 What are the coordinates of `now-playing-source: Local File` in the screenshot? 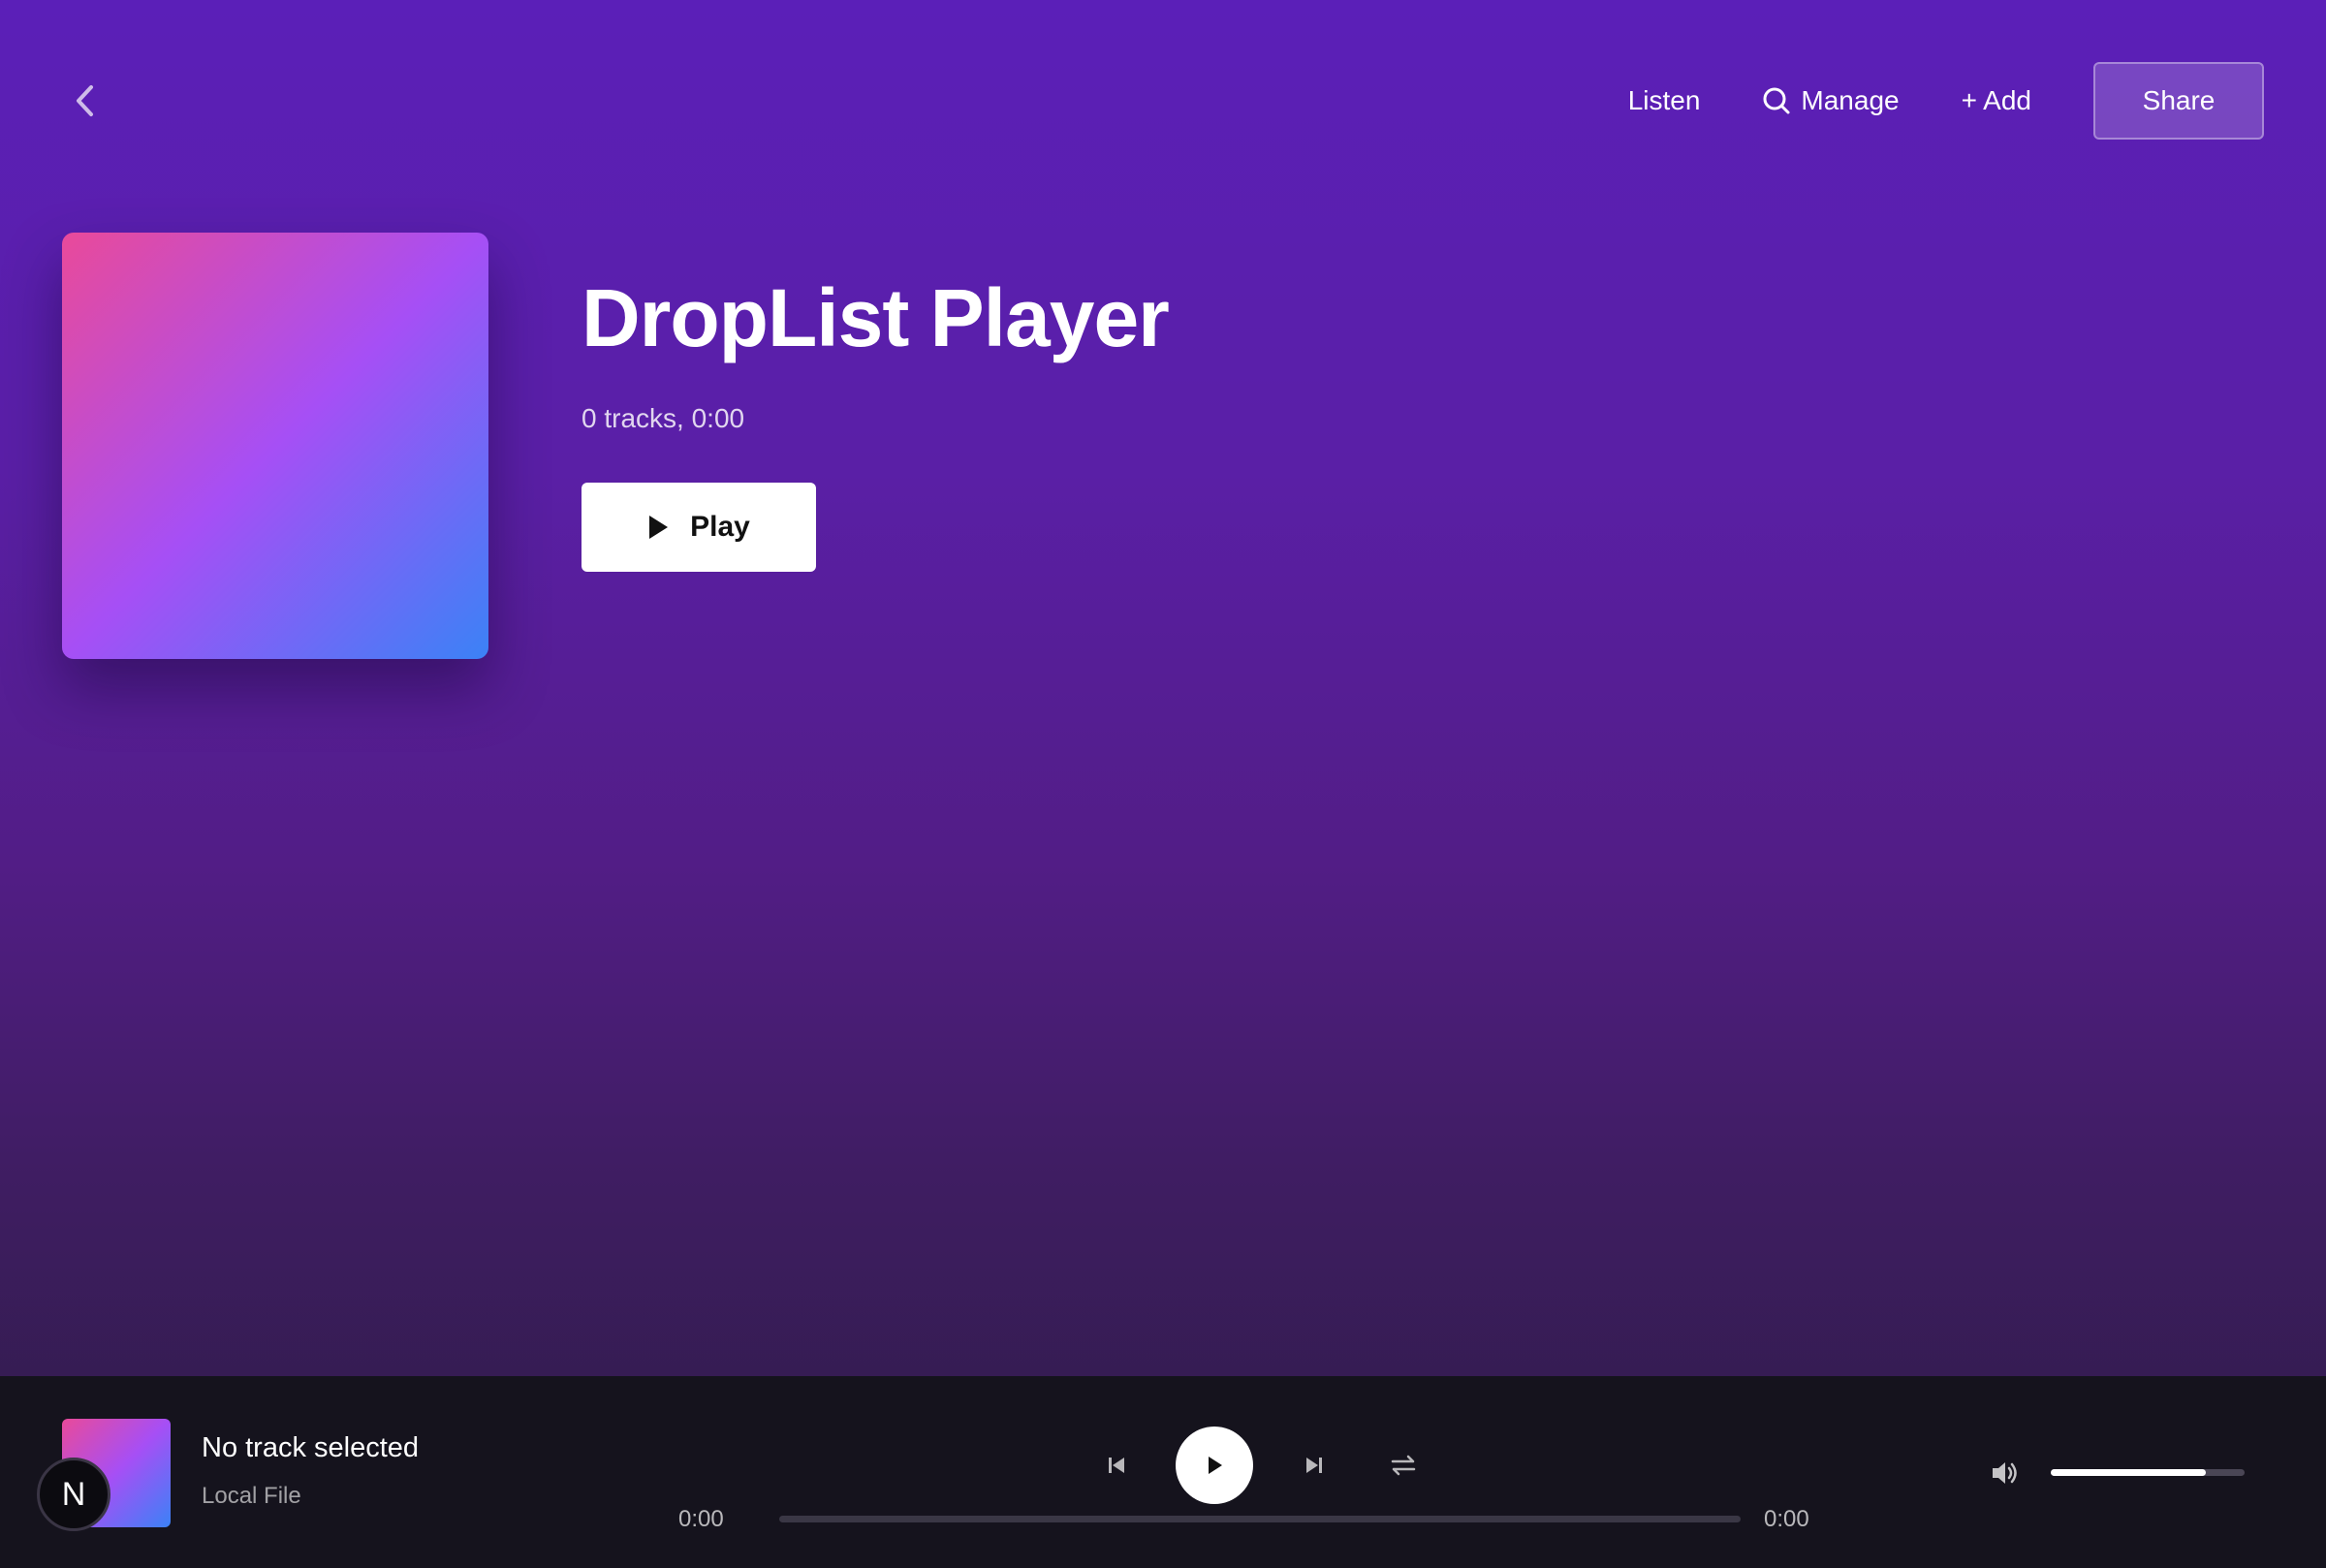 It's located at (251, 1496).